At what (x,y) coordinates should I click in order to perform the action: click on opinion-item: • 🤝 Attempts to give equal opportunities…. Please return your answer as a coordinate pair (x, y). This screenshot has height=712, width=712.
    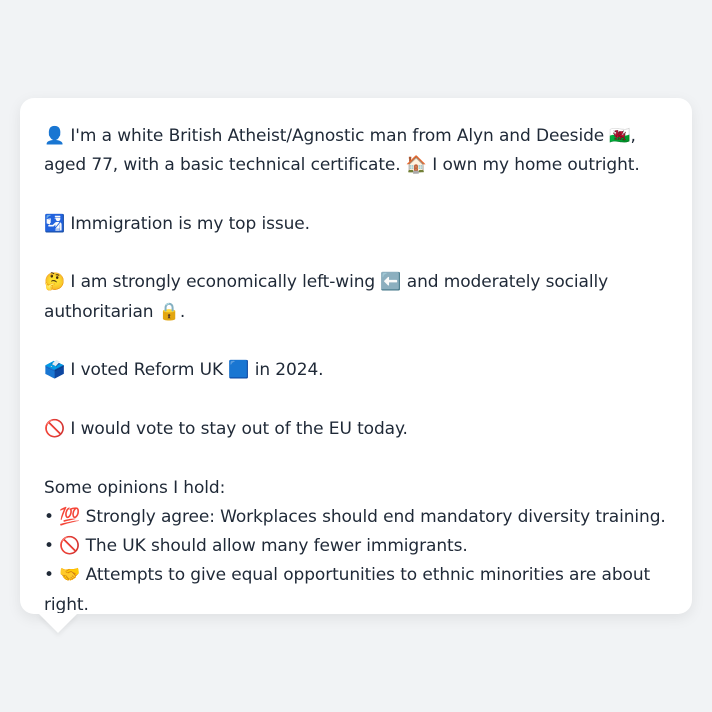
    Looking at the image, I should click on (358, 590).